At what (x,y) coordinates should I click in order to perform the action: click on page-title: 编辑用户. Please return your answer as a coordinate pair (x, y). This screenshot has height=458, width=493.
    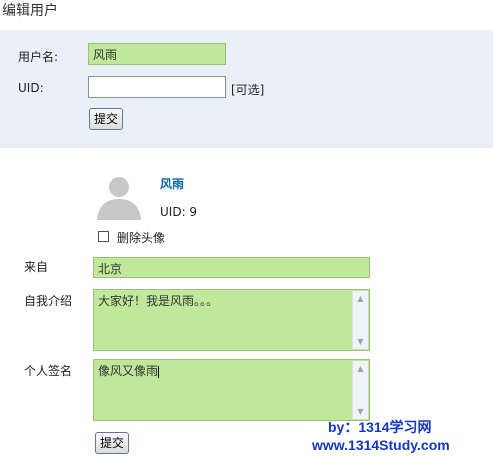
    Looking at the image, I should click on (30, 11).